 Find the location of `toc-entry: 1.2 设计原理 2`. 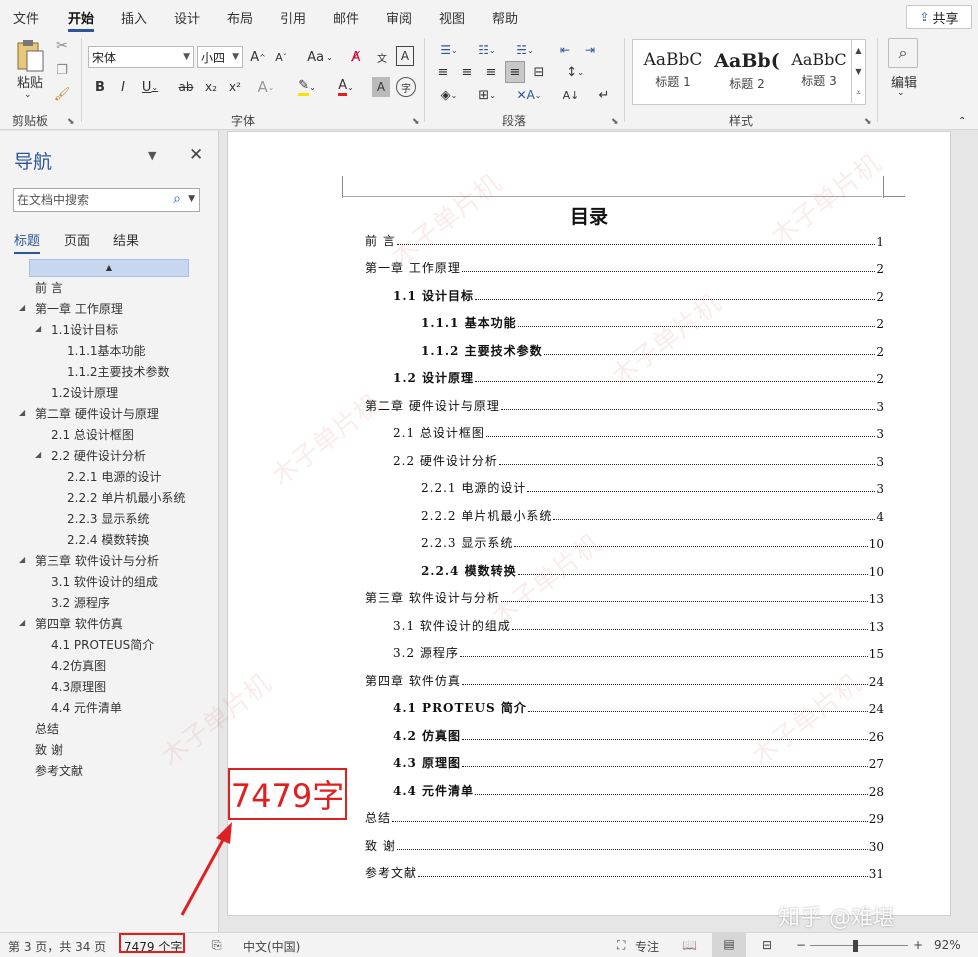

toc-entry: 1.2 设计原理 2 is located at coordinates (638, 377).